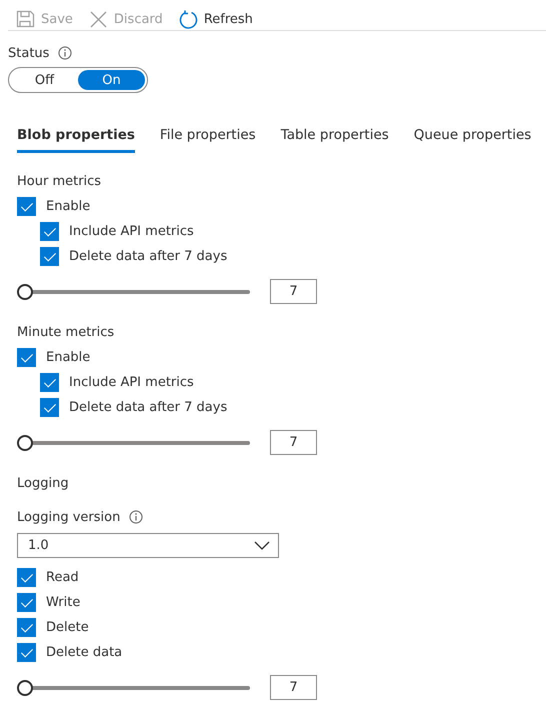 The image size is (546, 706). I want to click on version-dropdown: 1.0, so click(148, 545).